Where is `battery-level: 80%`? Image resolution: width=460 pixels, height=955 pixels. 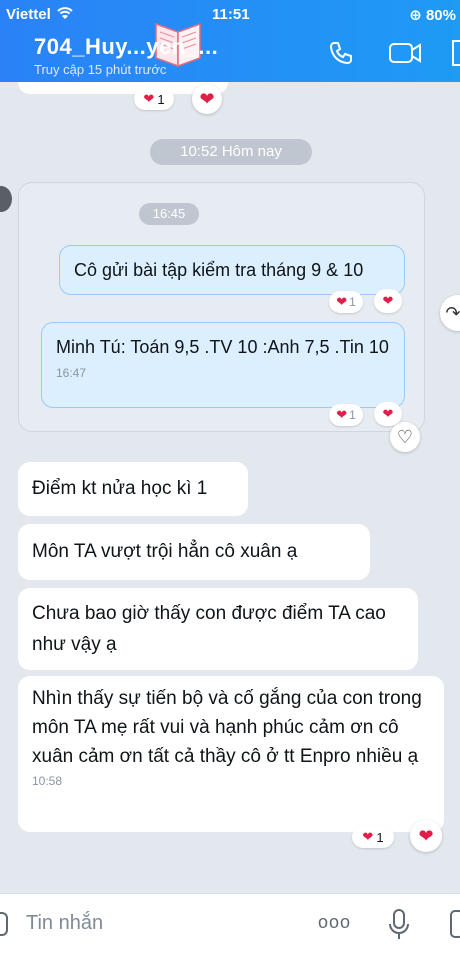
battery-level: 80% is located at coordinates (440, 15).